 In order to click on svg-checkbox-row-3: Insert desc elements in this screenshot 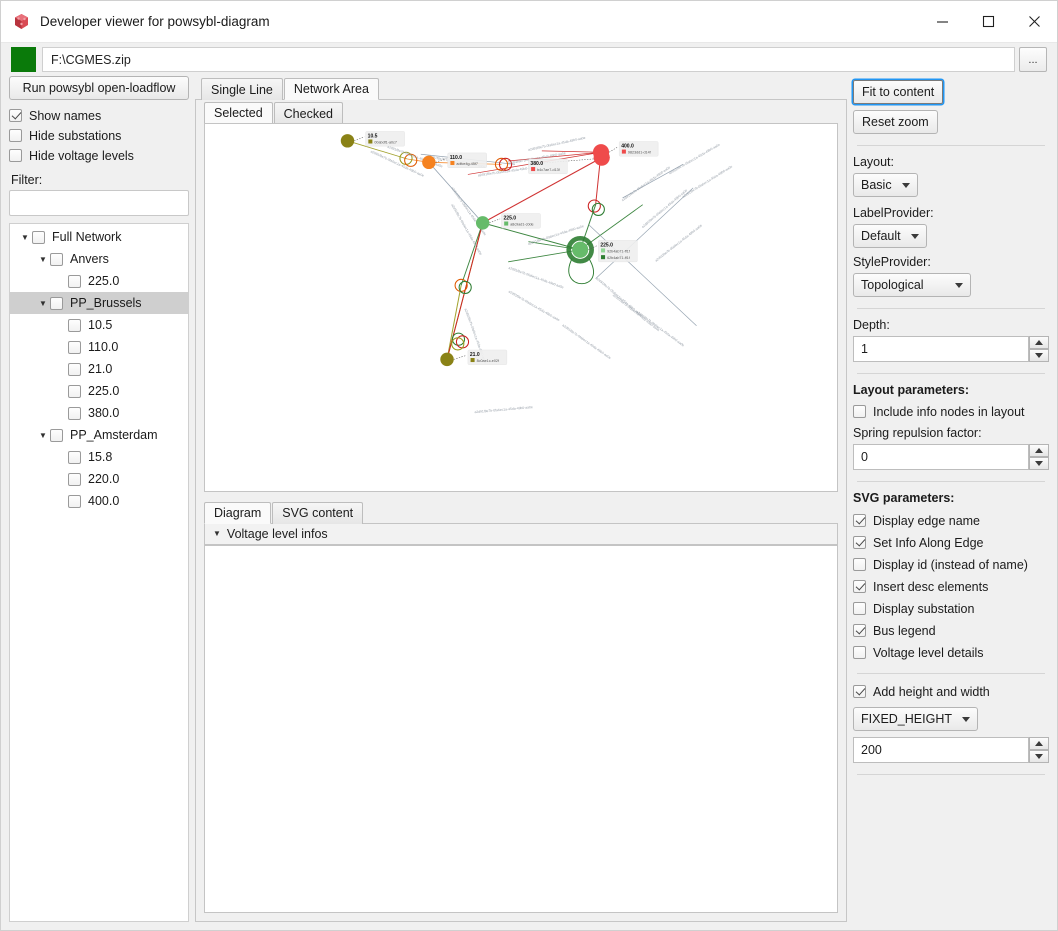, I will do `click(951, 586)`.